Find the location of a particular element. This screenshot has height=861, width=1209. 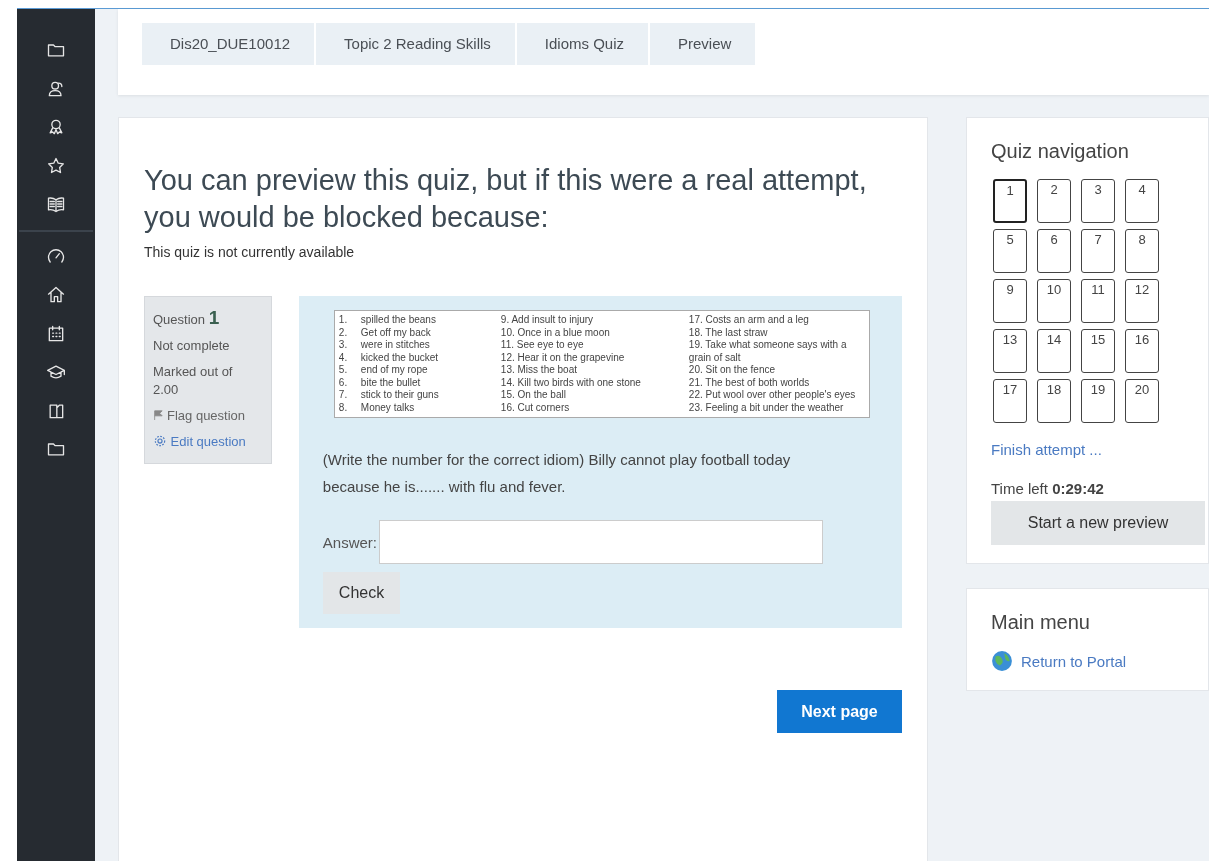

idiom-entry: 20. Sit on the fence is located at coordinates (732, 370).